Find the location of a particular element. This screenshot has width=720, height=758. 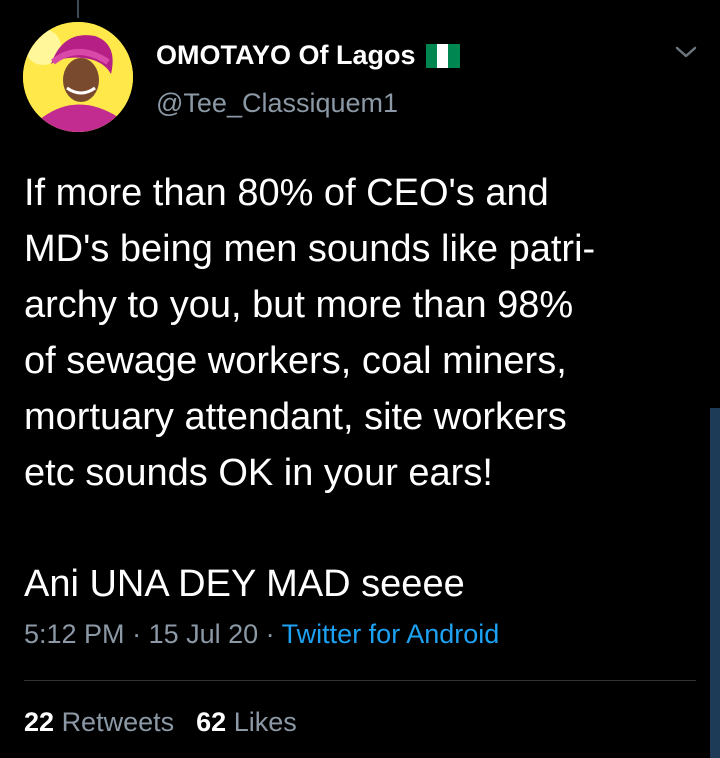

chevron-down-icon is located at coordinates (686, 52).